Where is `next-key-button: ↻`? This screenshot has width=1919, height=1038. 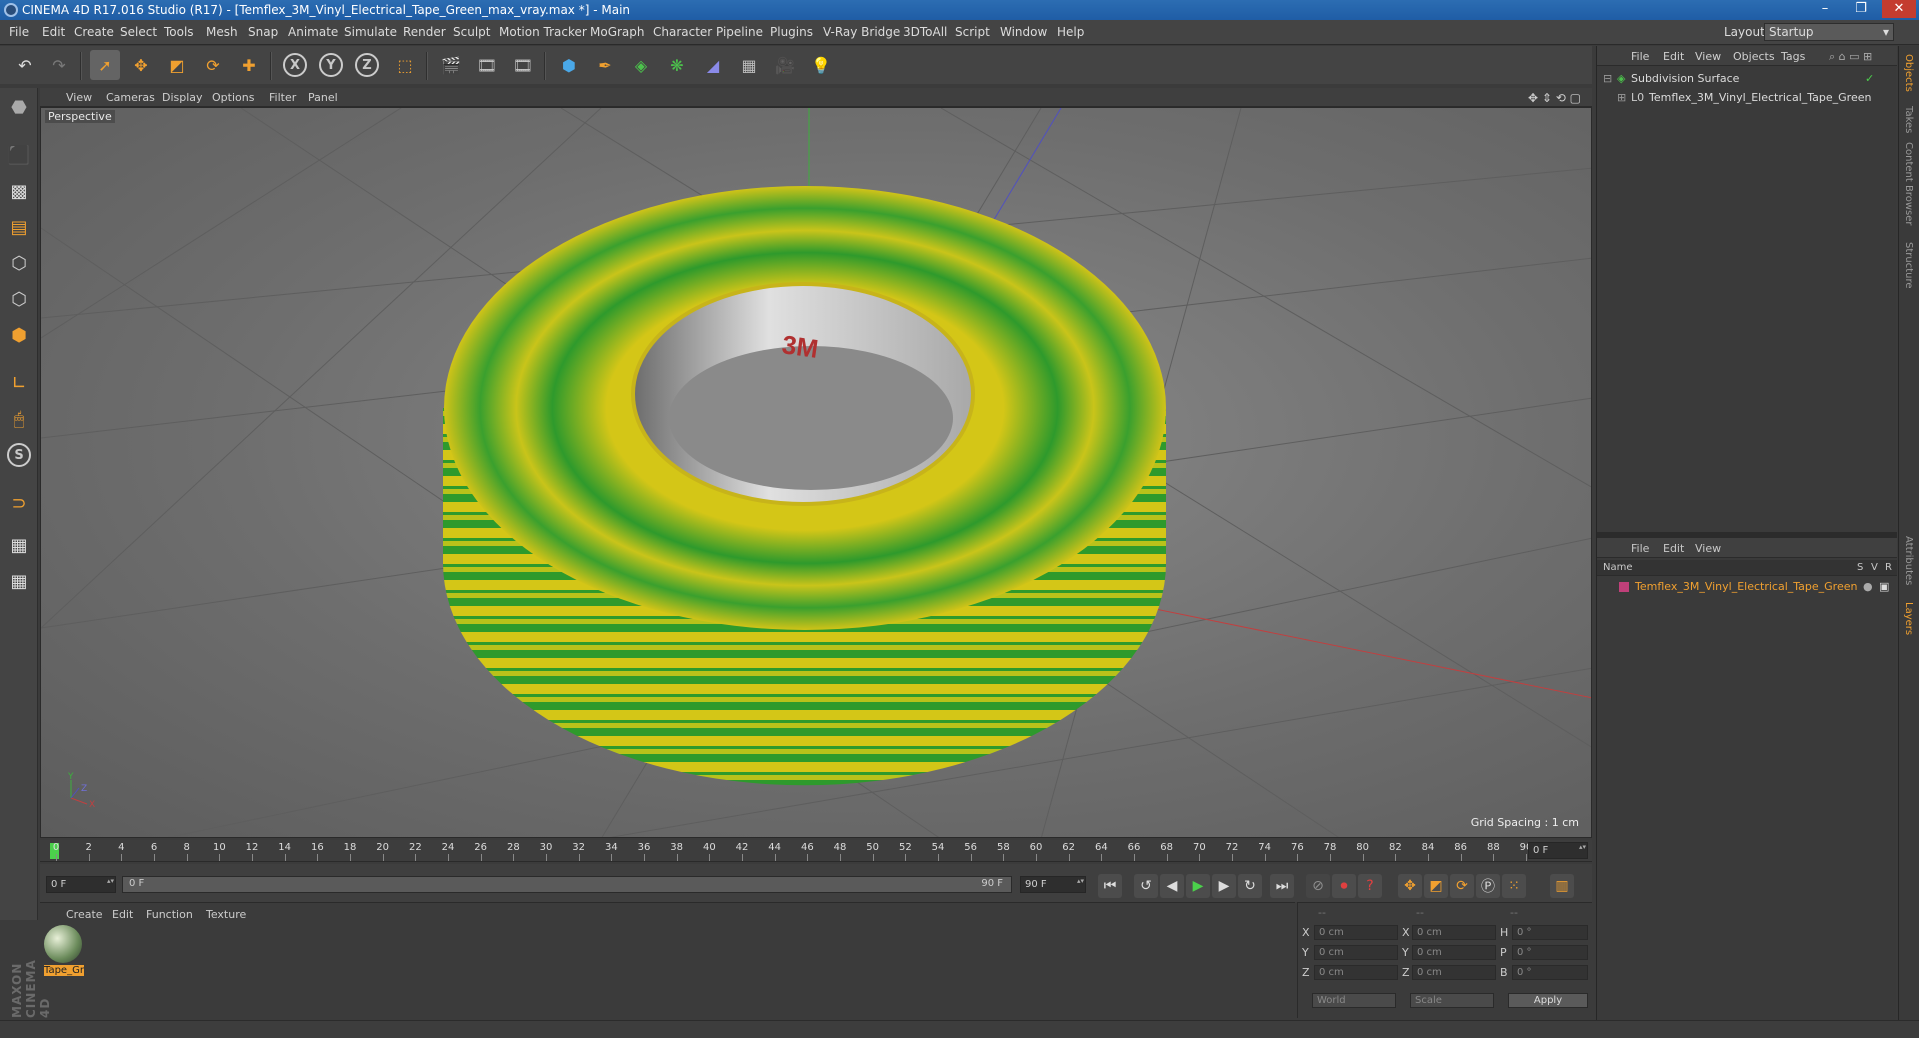 next-key-button: ↻ is located at coordinates (1250, 886).